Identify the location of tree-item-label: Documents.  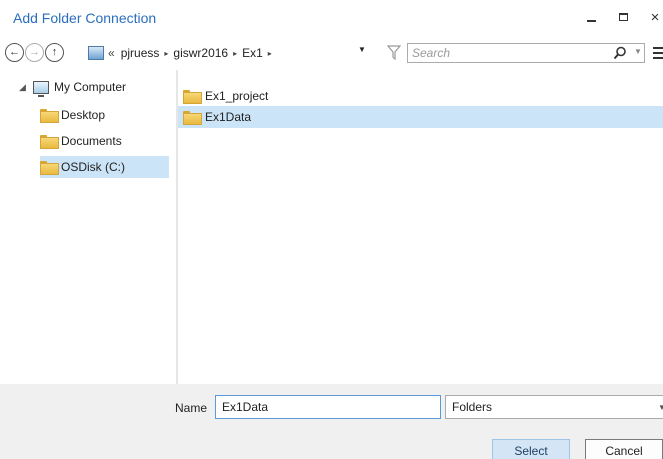
(91, 141).